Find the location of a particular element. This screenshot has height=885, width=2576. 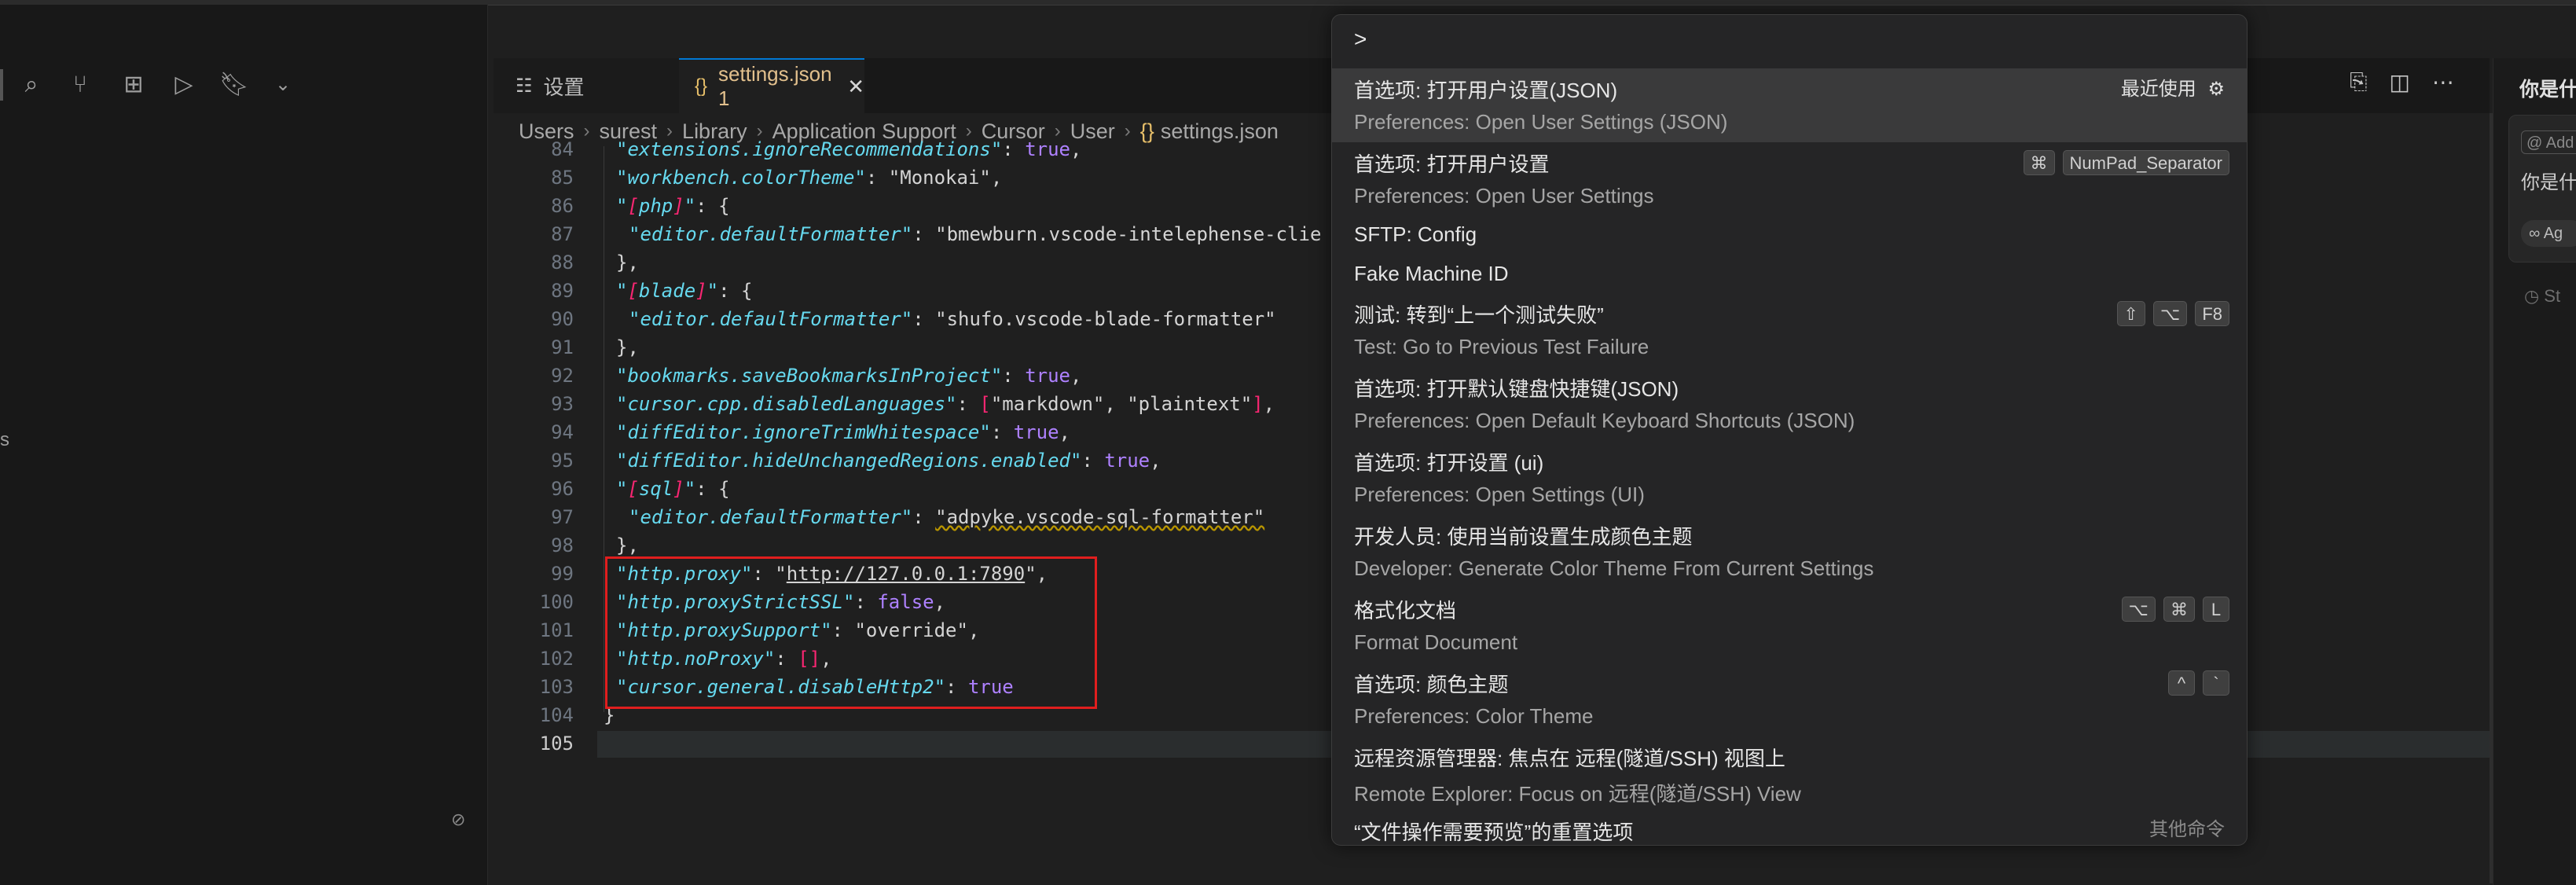

command-item: SFTP: Config is located at coordinates (1789, 235).